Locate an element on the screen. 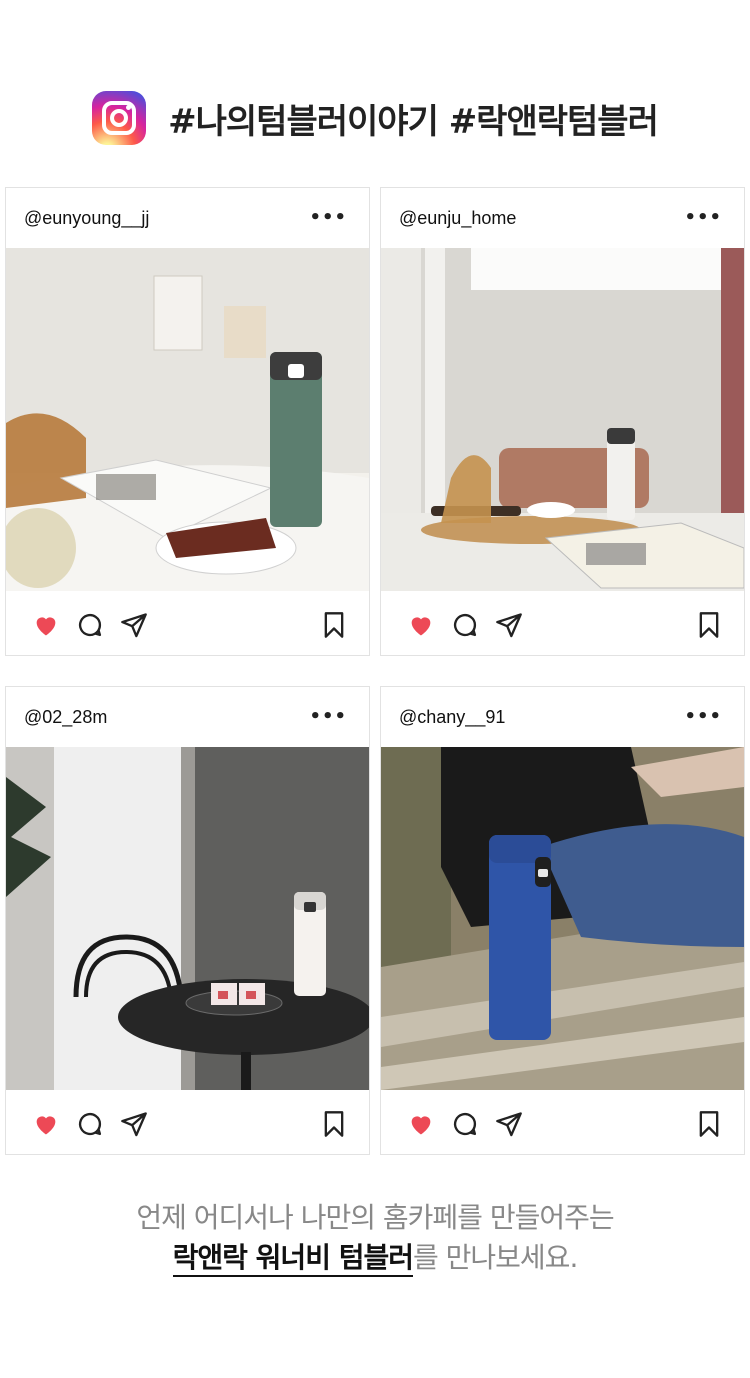 Image resolution: width=750 pixels, height=1378 pixels. promo-line-2-rest: 를 만나보세요. is located at coordinates (495, 1257).